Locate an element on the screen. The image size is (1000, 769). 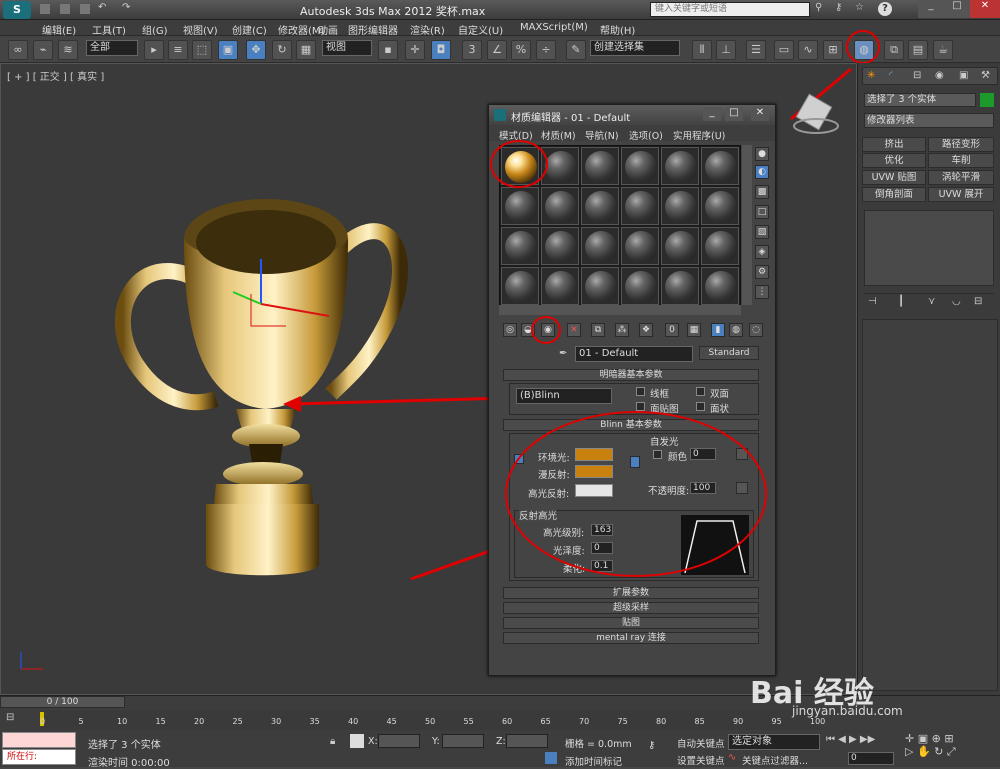
menu-navigation: 导航(N) is located at coordinates (602, 135).